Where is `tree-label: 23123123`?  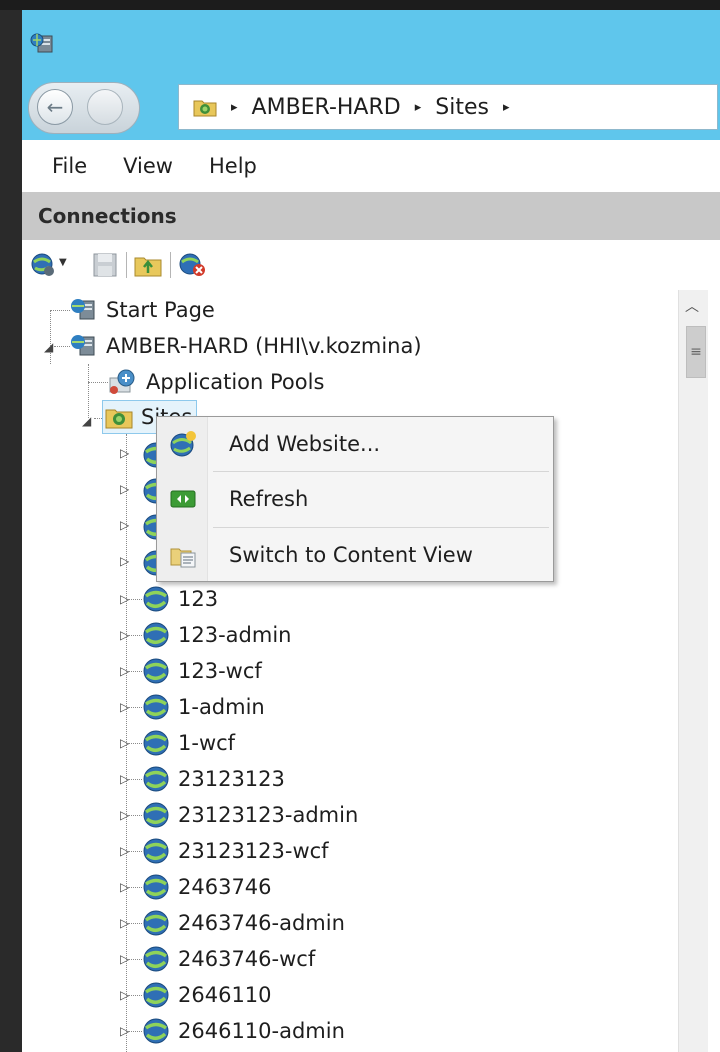
tree-label: 23123123 is located at coordinates (231, 779).